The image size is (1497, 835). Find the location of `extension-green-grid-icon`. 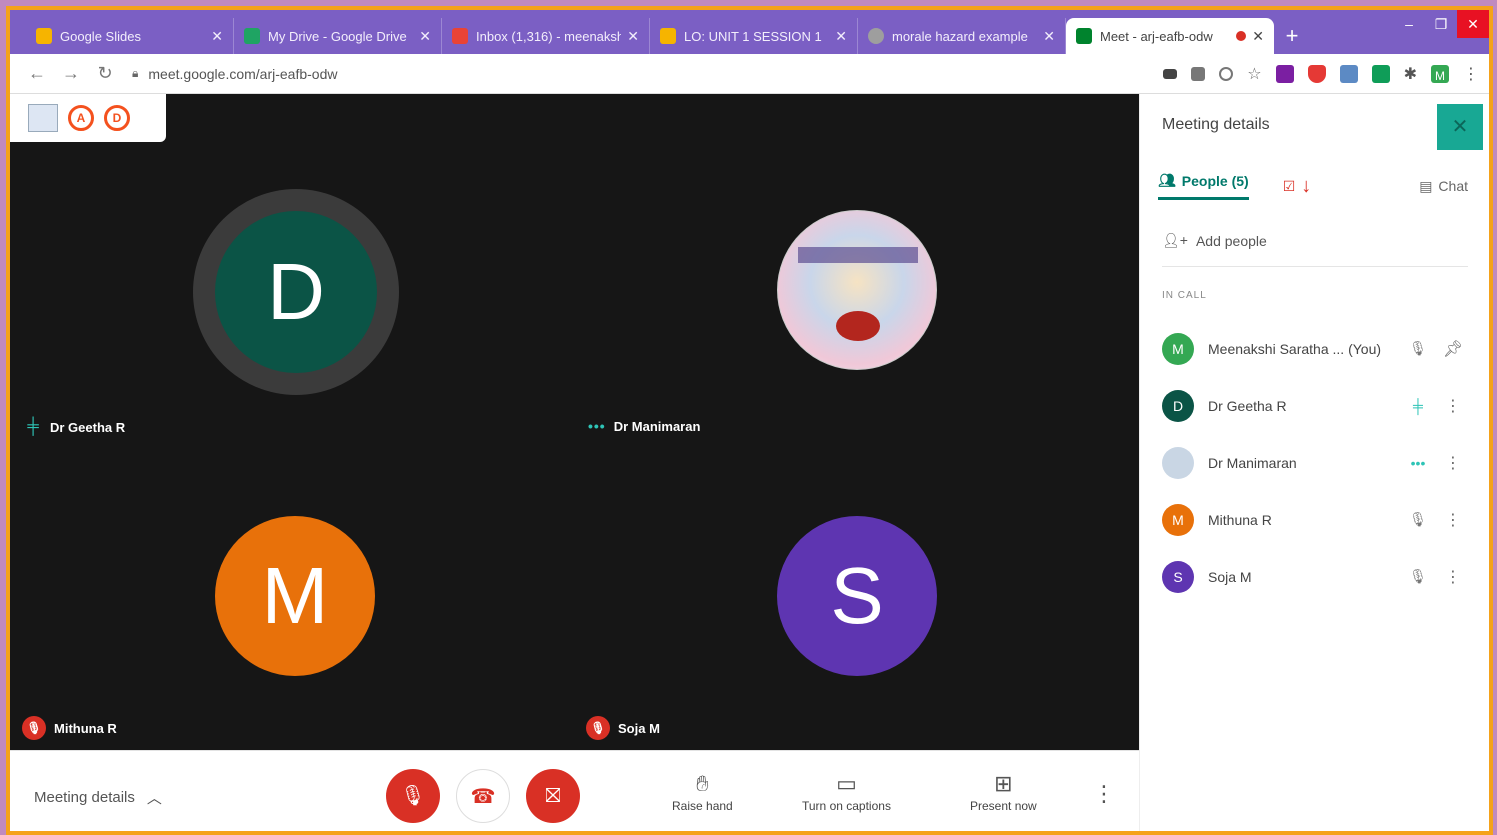

extension-green-grid-icon is located at coordinates (1380, 73).